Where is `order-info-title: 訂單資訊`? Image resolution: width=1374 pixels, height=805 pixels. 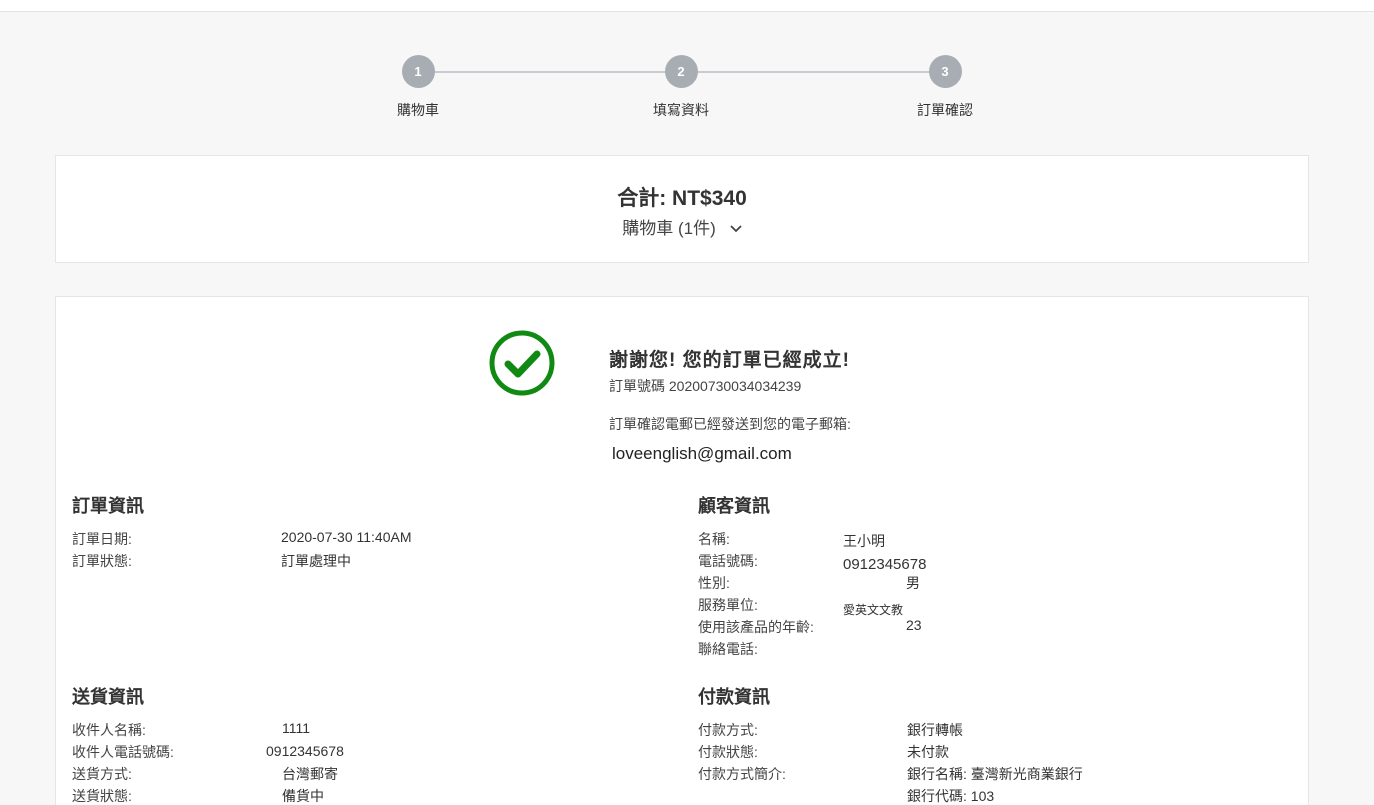 order-info-title: 訂單資訊 is located at coordinates (108, 506).